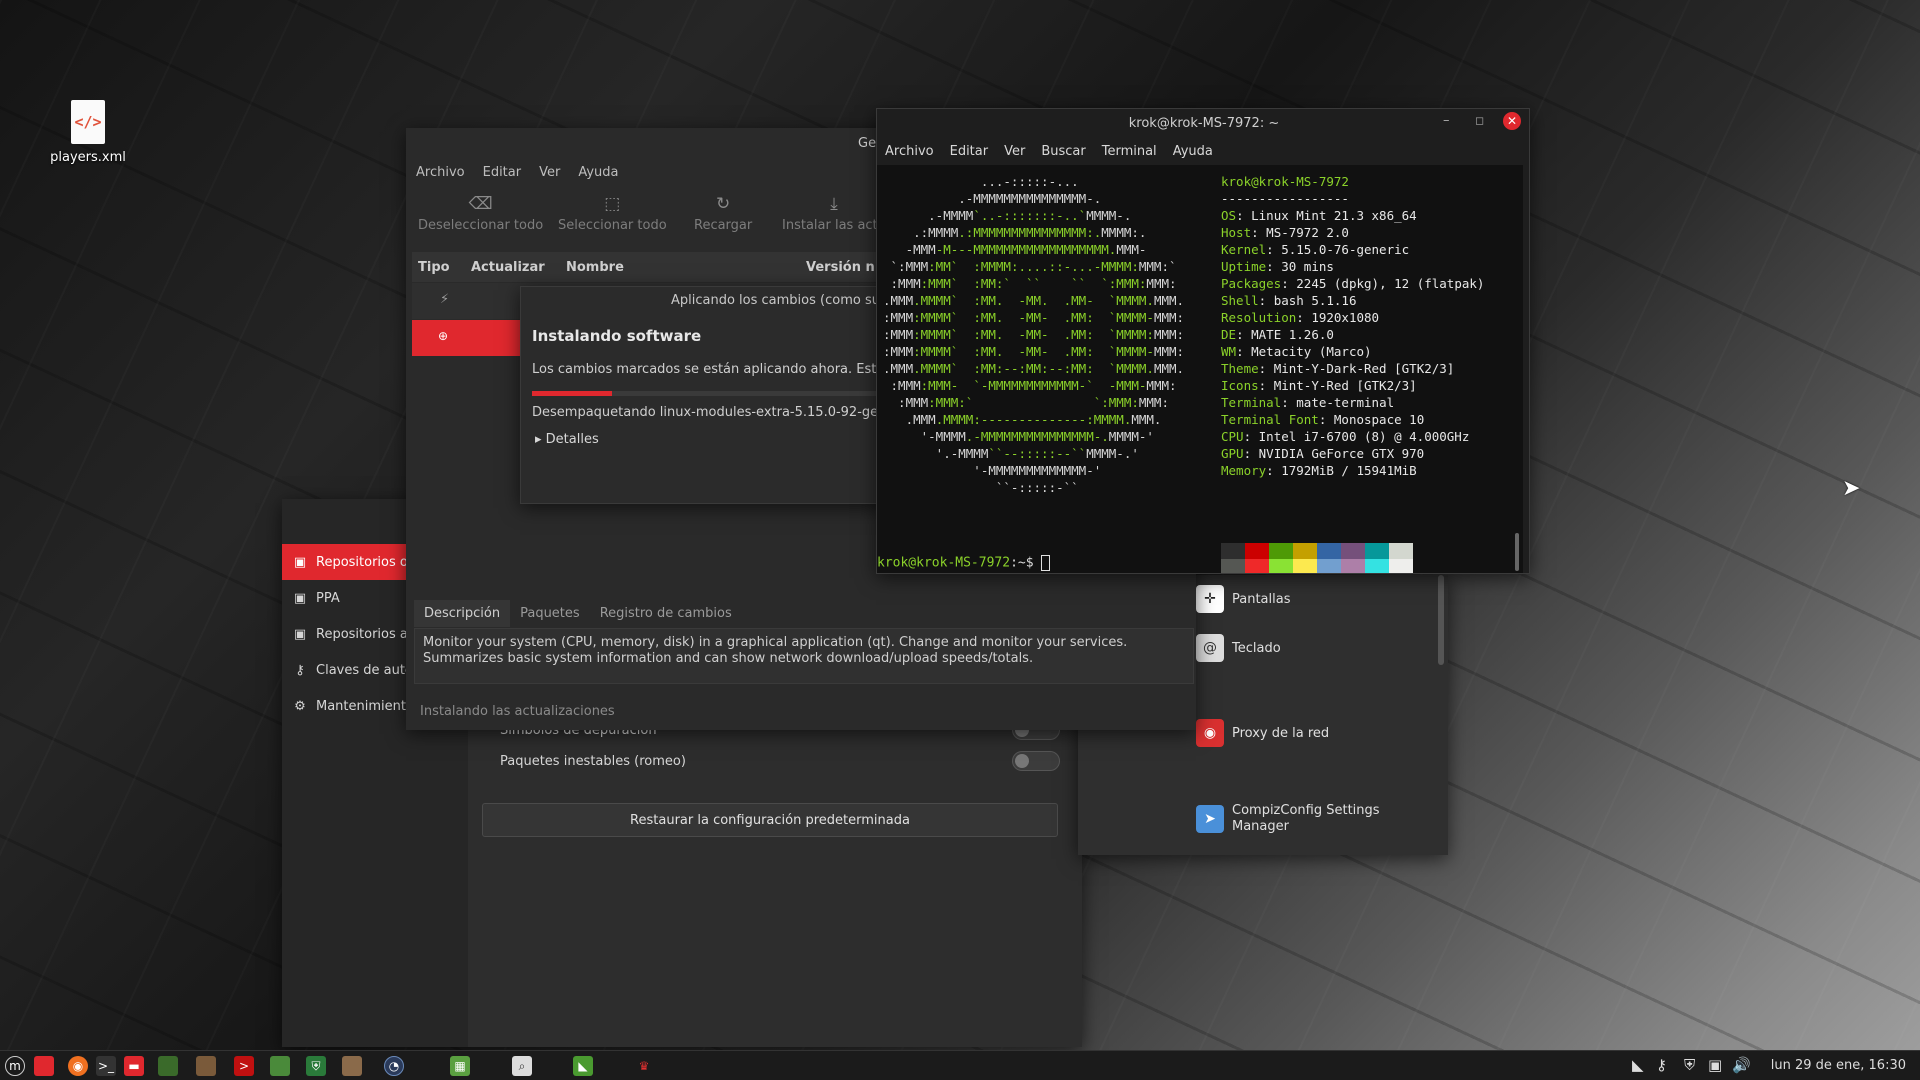 The image size is (1920, 1080). What do you see at coordinates (1307, 266) in the screenshot?
I see `info-value: 30 mins` at bounding box center [1307, 266].